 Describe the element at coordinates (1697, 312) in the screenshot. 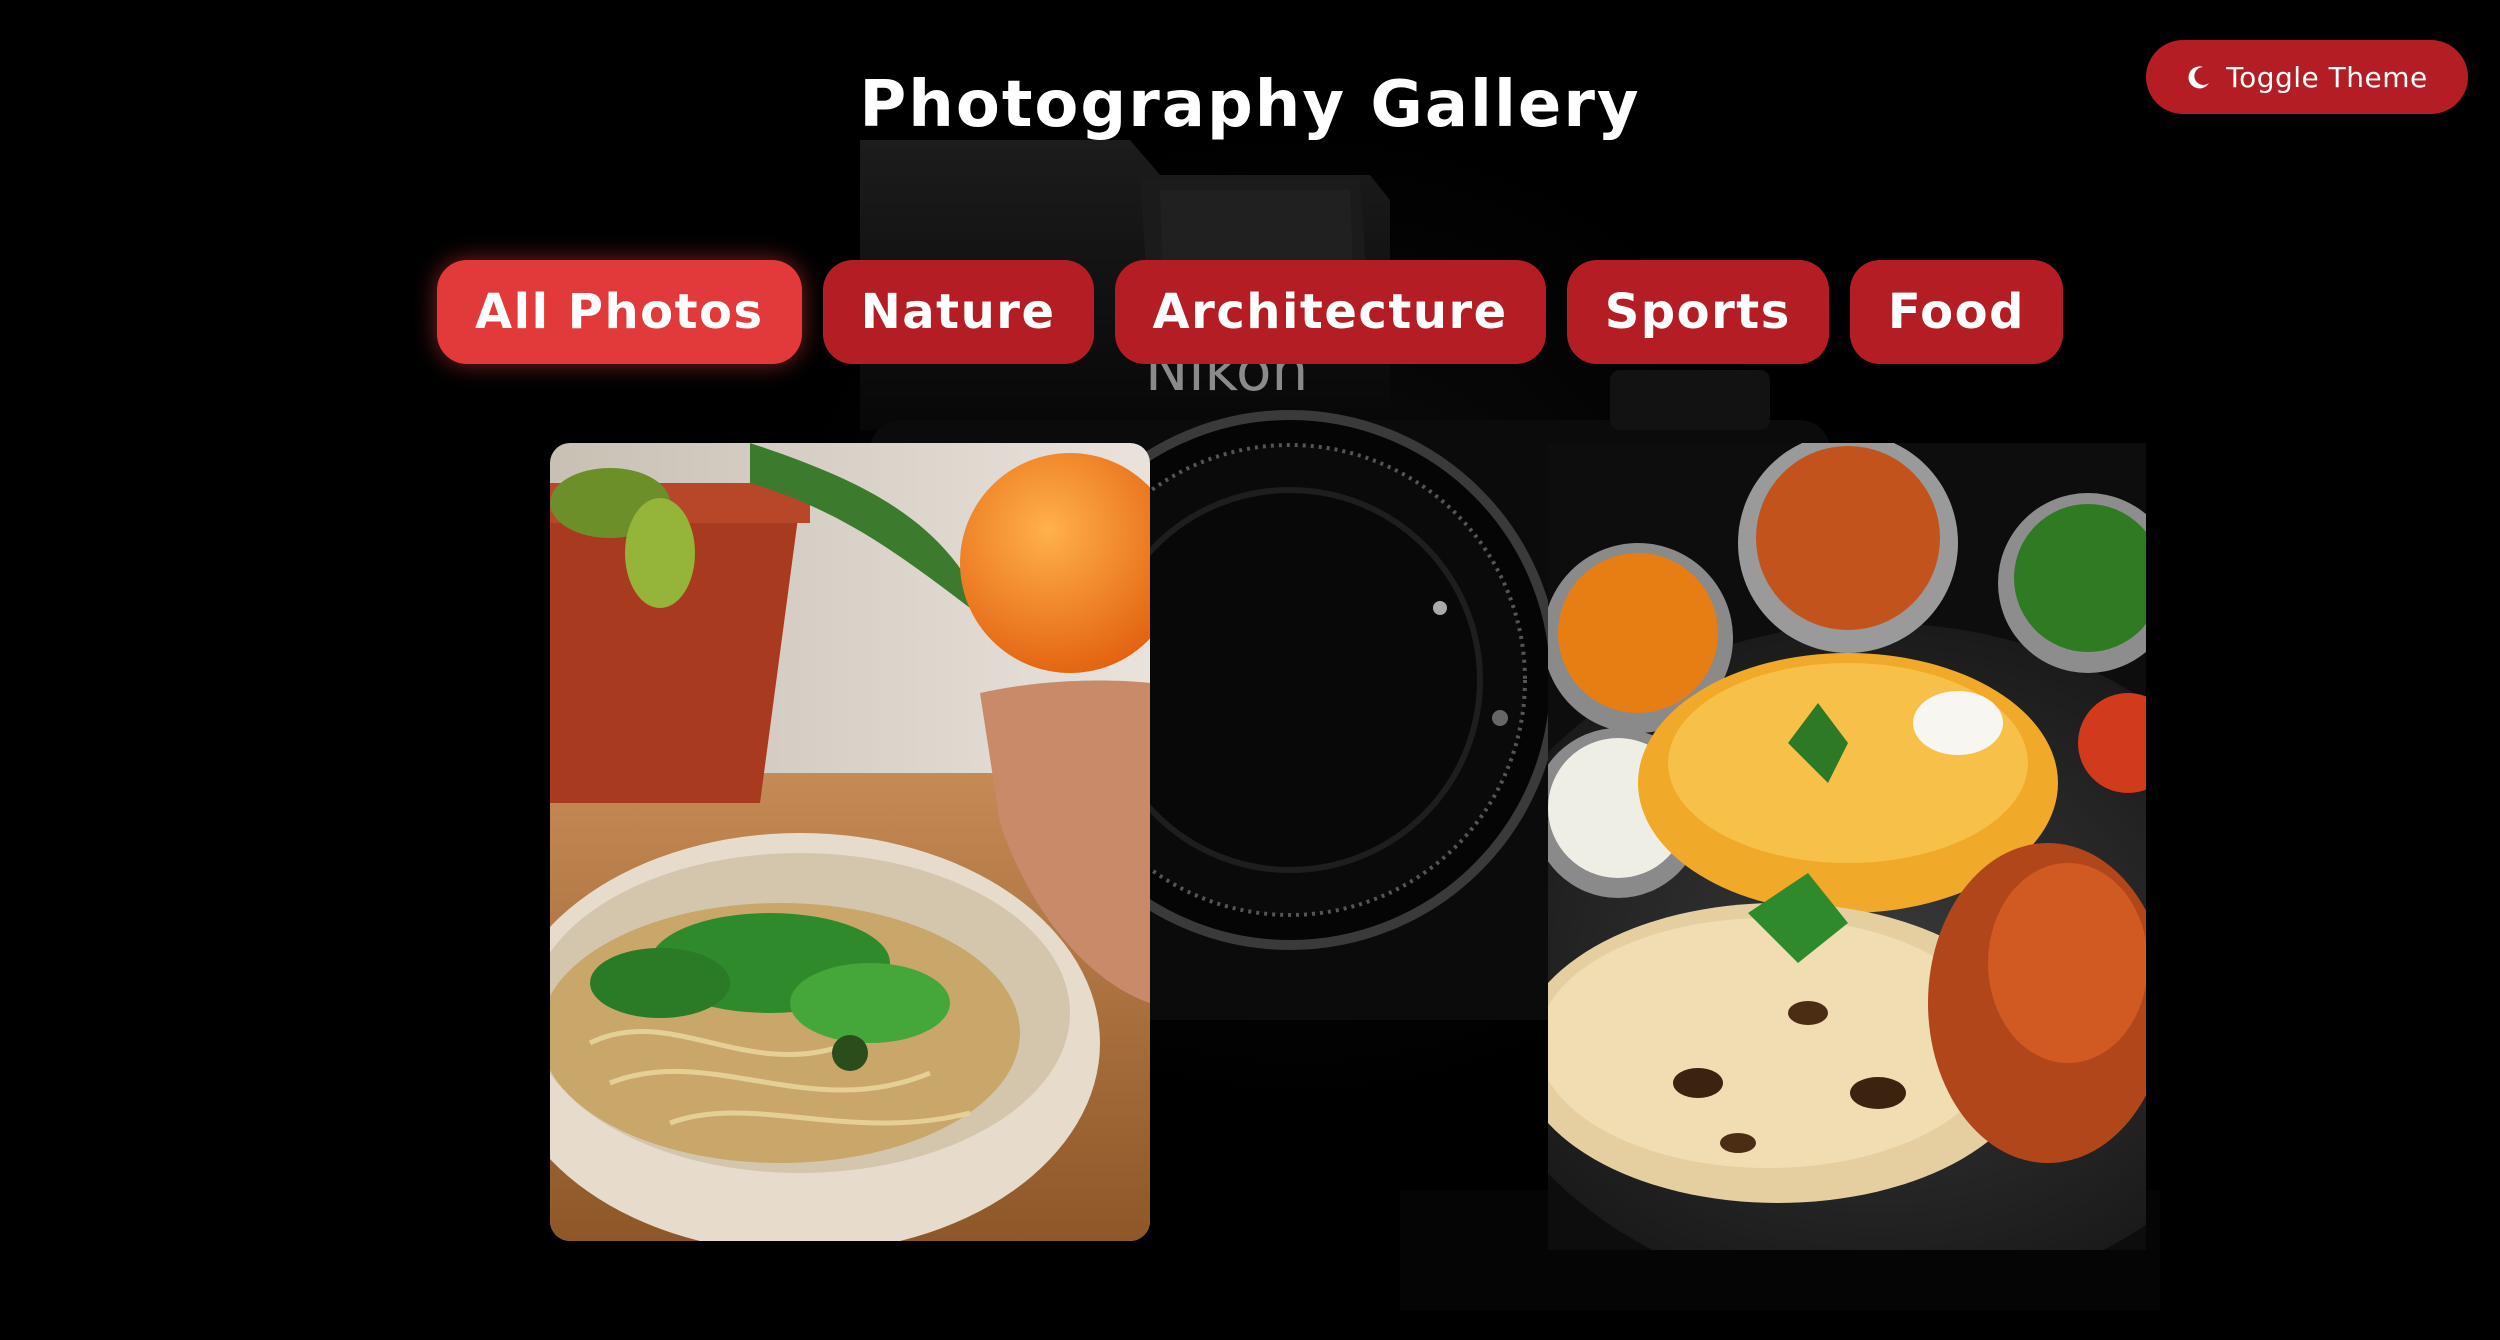

I see `filter-sports-button: Sports` at that location.